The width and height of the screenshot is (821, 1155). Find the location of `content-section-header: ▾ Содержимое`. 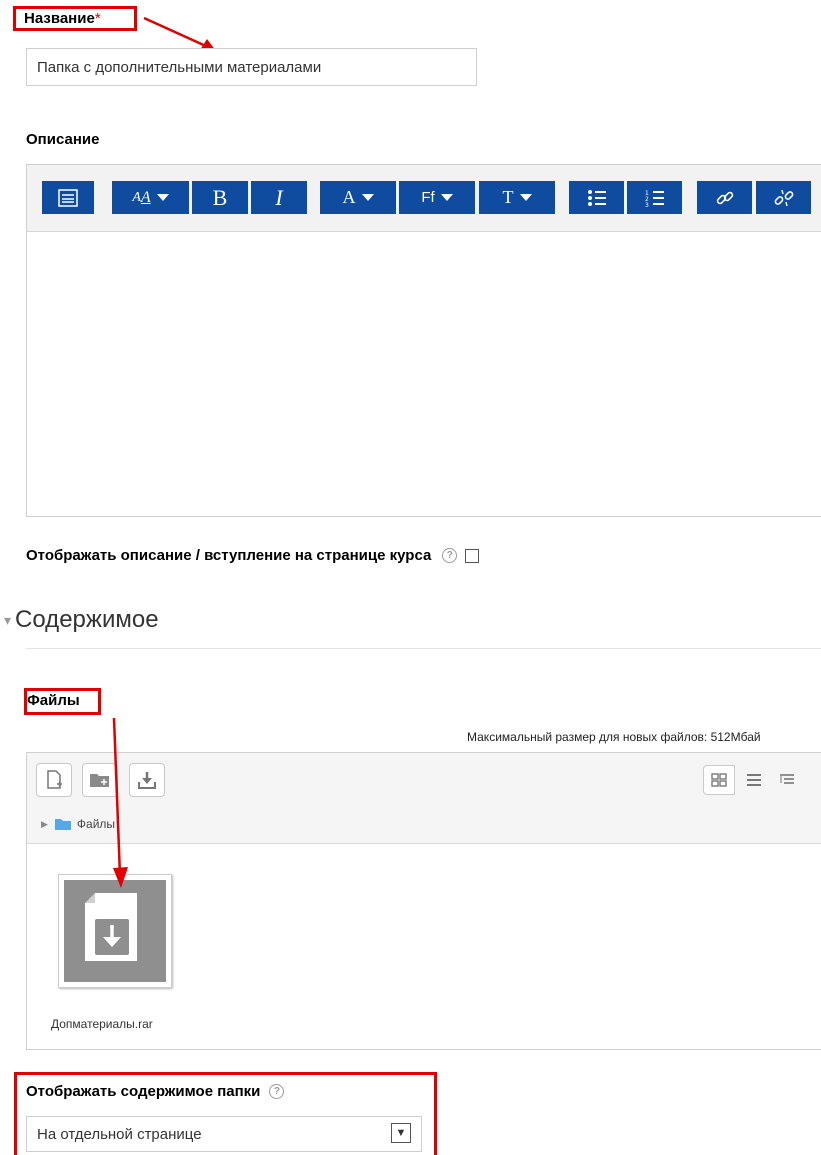

content-section-header: ▾ Содержимое is located at coordinates (81, 620).